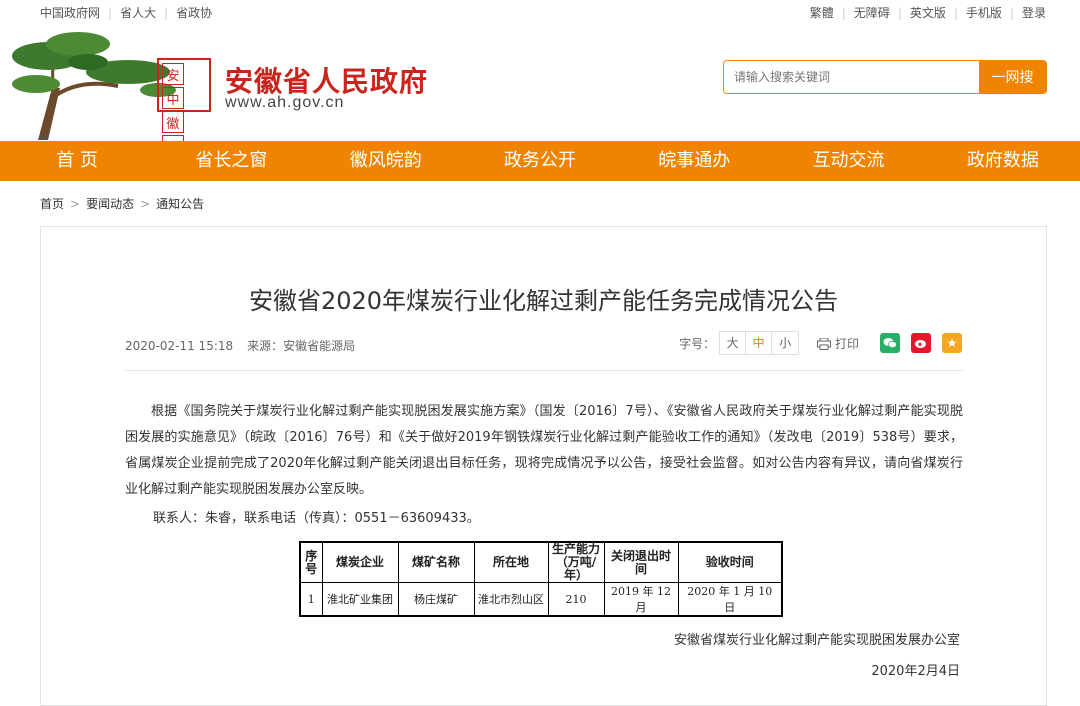 This screenshot has height=706, width=1080. Describe the element at coordinates (694, 161) in the screenshot. I see `nav-item-services: 皖事通办` at that location.